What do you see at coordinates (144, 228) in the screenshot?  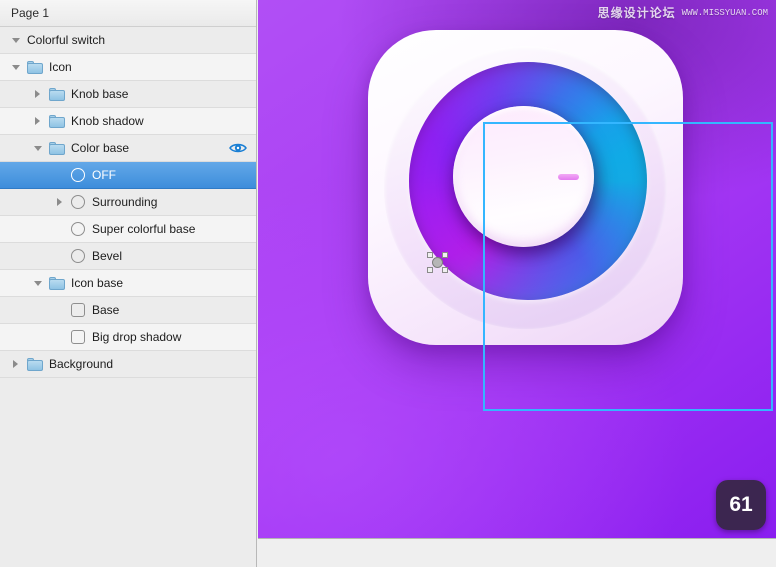 I see `layer-label: Super colorful base` at bounding box center [144, 228].